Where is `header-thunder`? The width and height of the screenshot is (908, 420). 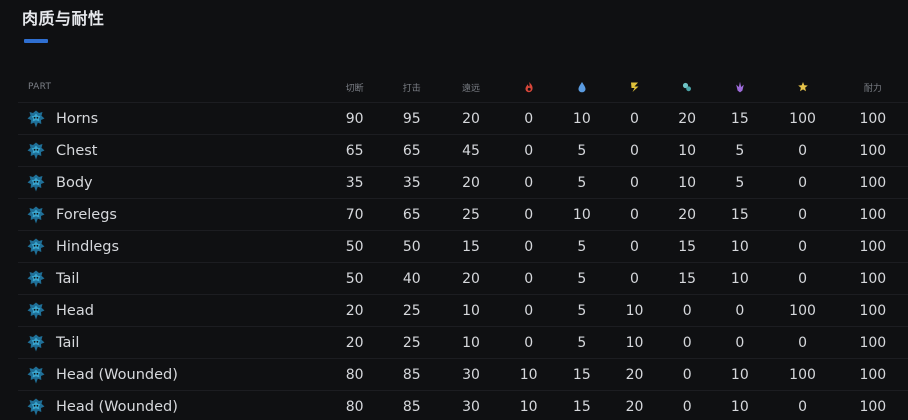
header-thunder is located at coordinates (634, 87).